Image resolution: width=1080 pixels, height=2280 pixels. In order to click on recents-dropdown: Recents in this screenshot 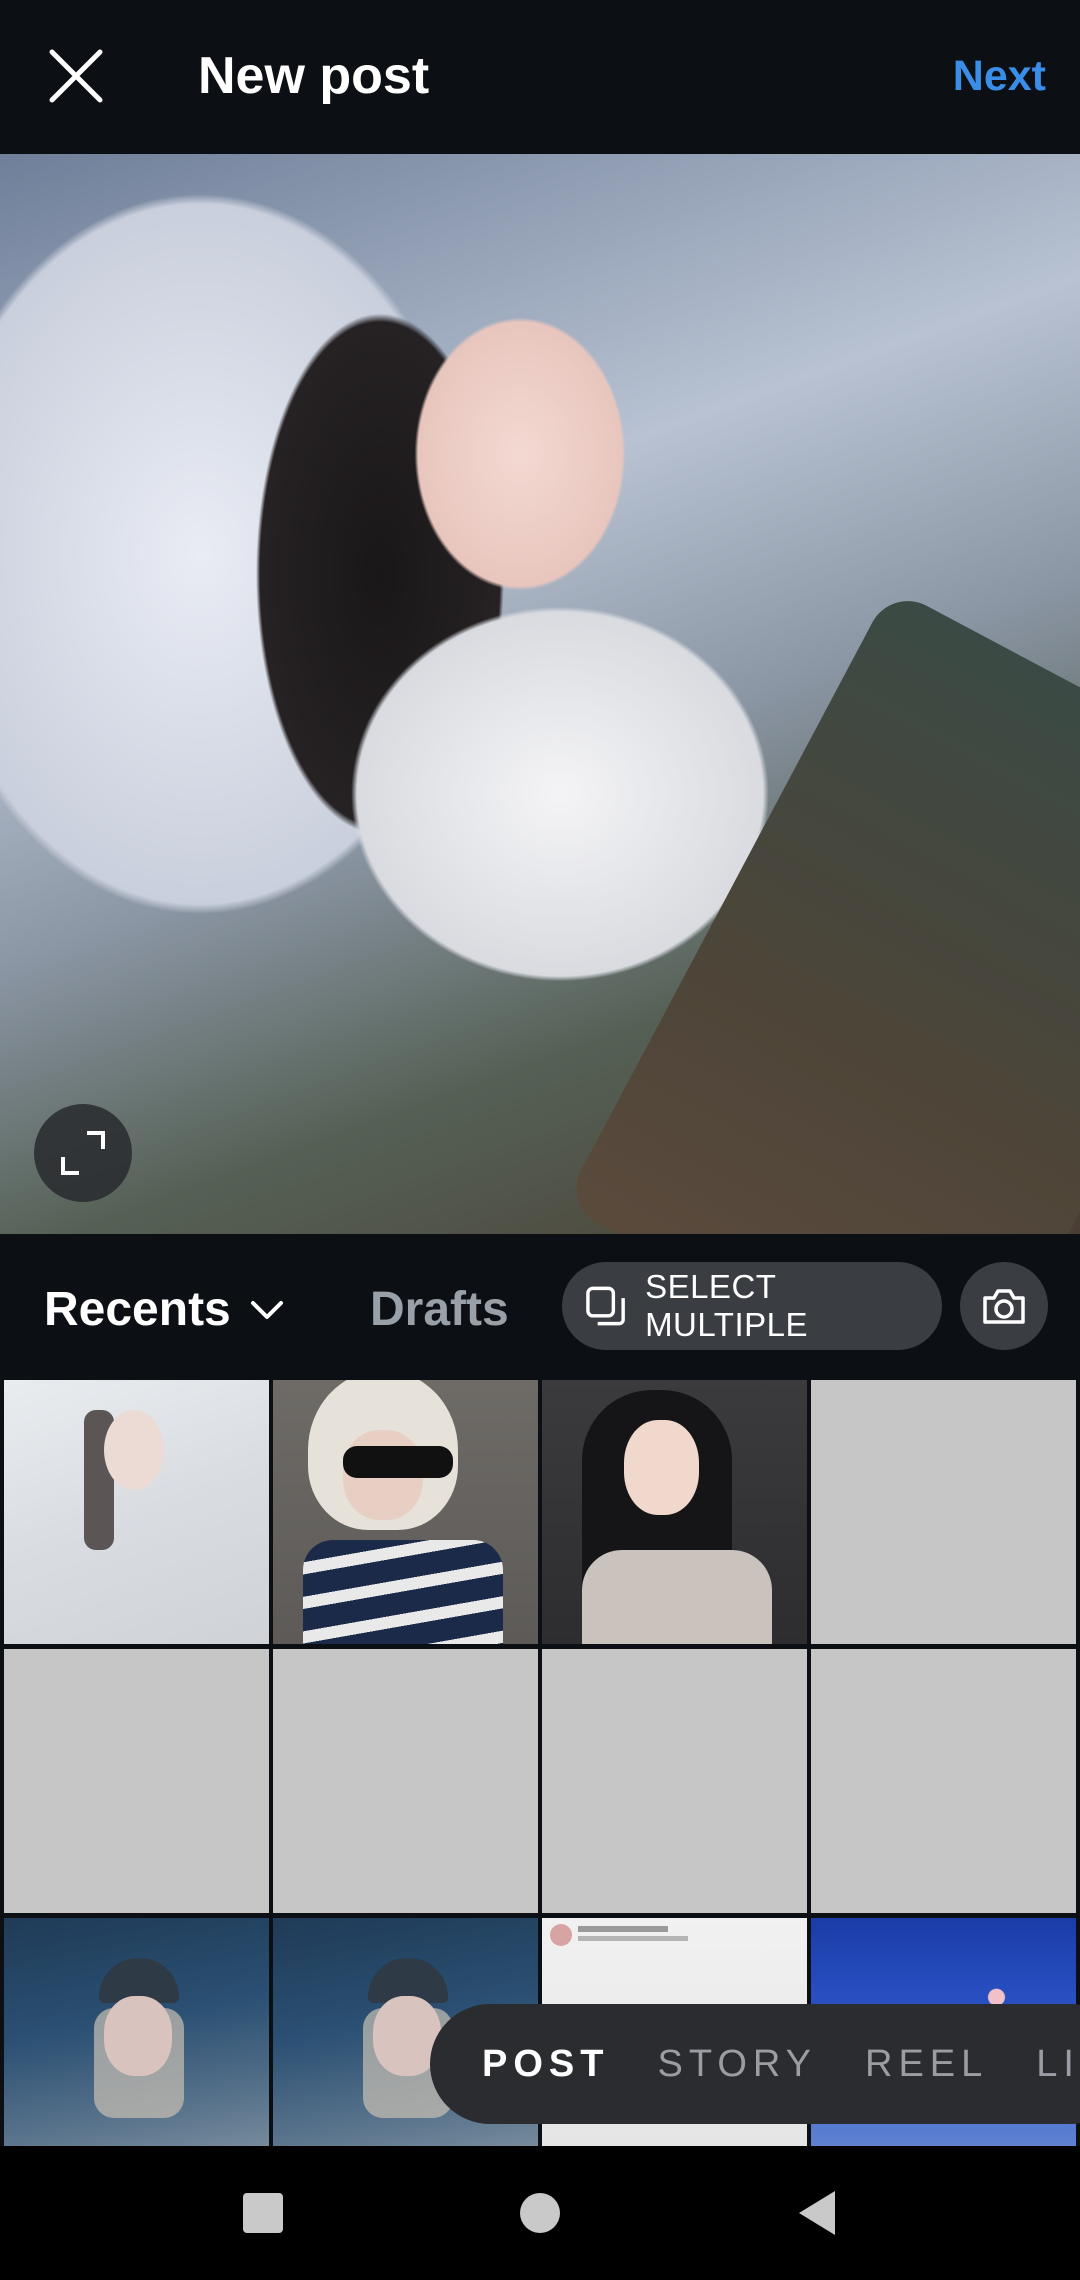, I will do `click(164, 1310)`.